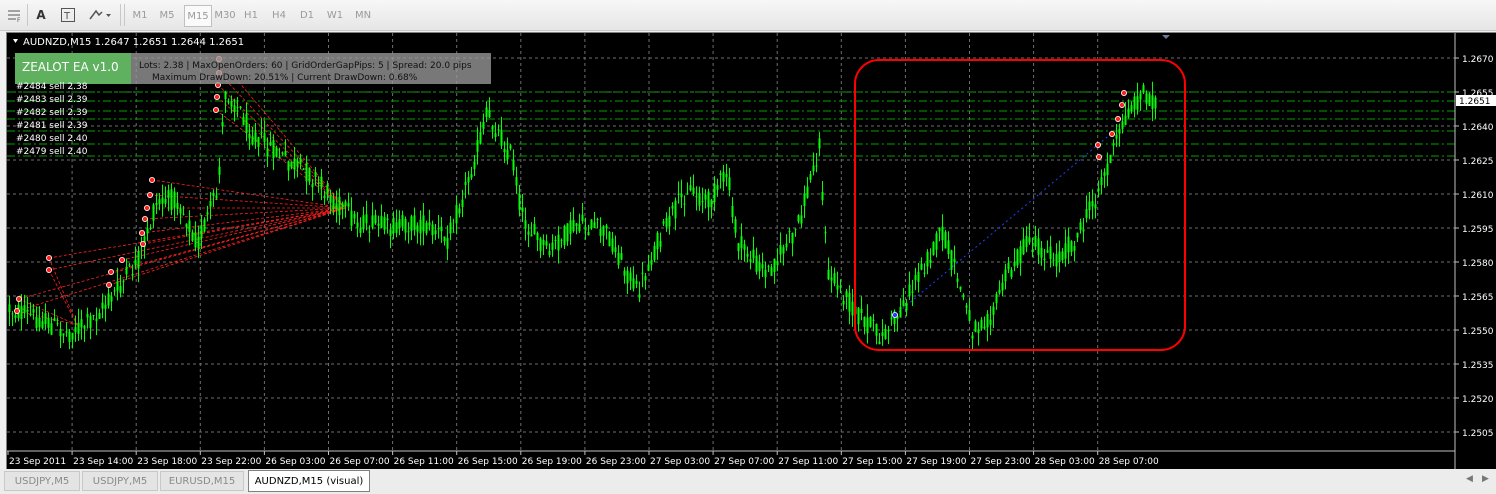  I want to click on chart-tab: EURUSD,M15, so click(202, 481).